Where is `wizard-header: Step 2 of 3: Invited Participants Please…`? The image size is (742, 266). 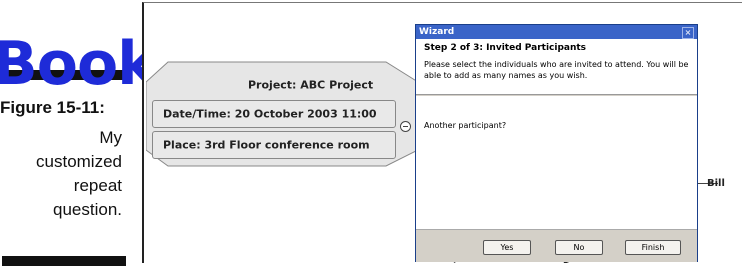
wizard-header: Step 2 of 3: Invited Participants Please… is located at coordinates (556, 67).